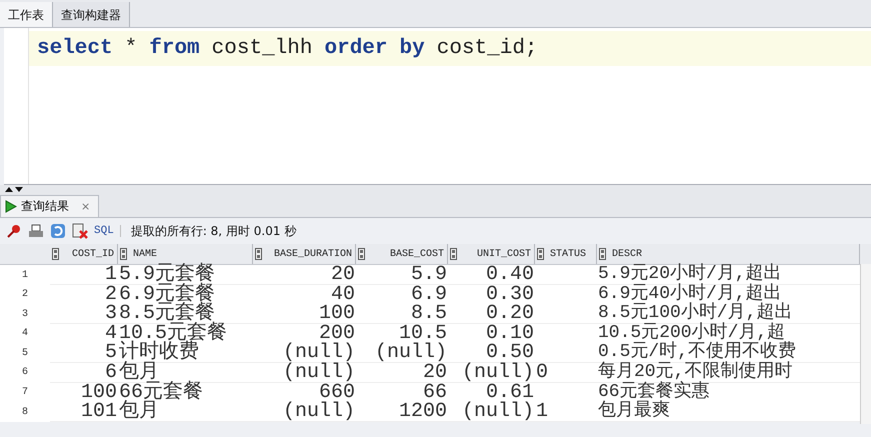 Image resolution: width=871 pixels, height=437 pixels. What do you see at coordinates (213, 231) in the screenshot?
I see `fetch-status: 提取的所有行: 8, 用时 0.01 秒` at bounding box center [213, 231].